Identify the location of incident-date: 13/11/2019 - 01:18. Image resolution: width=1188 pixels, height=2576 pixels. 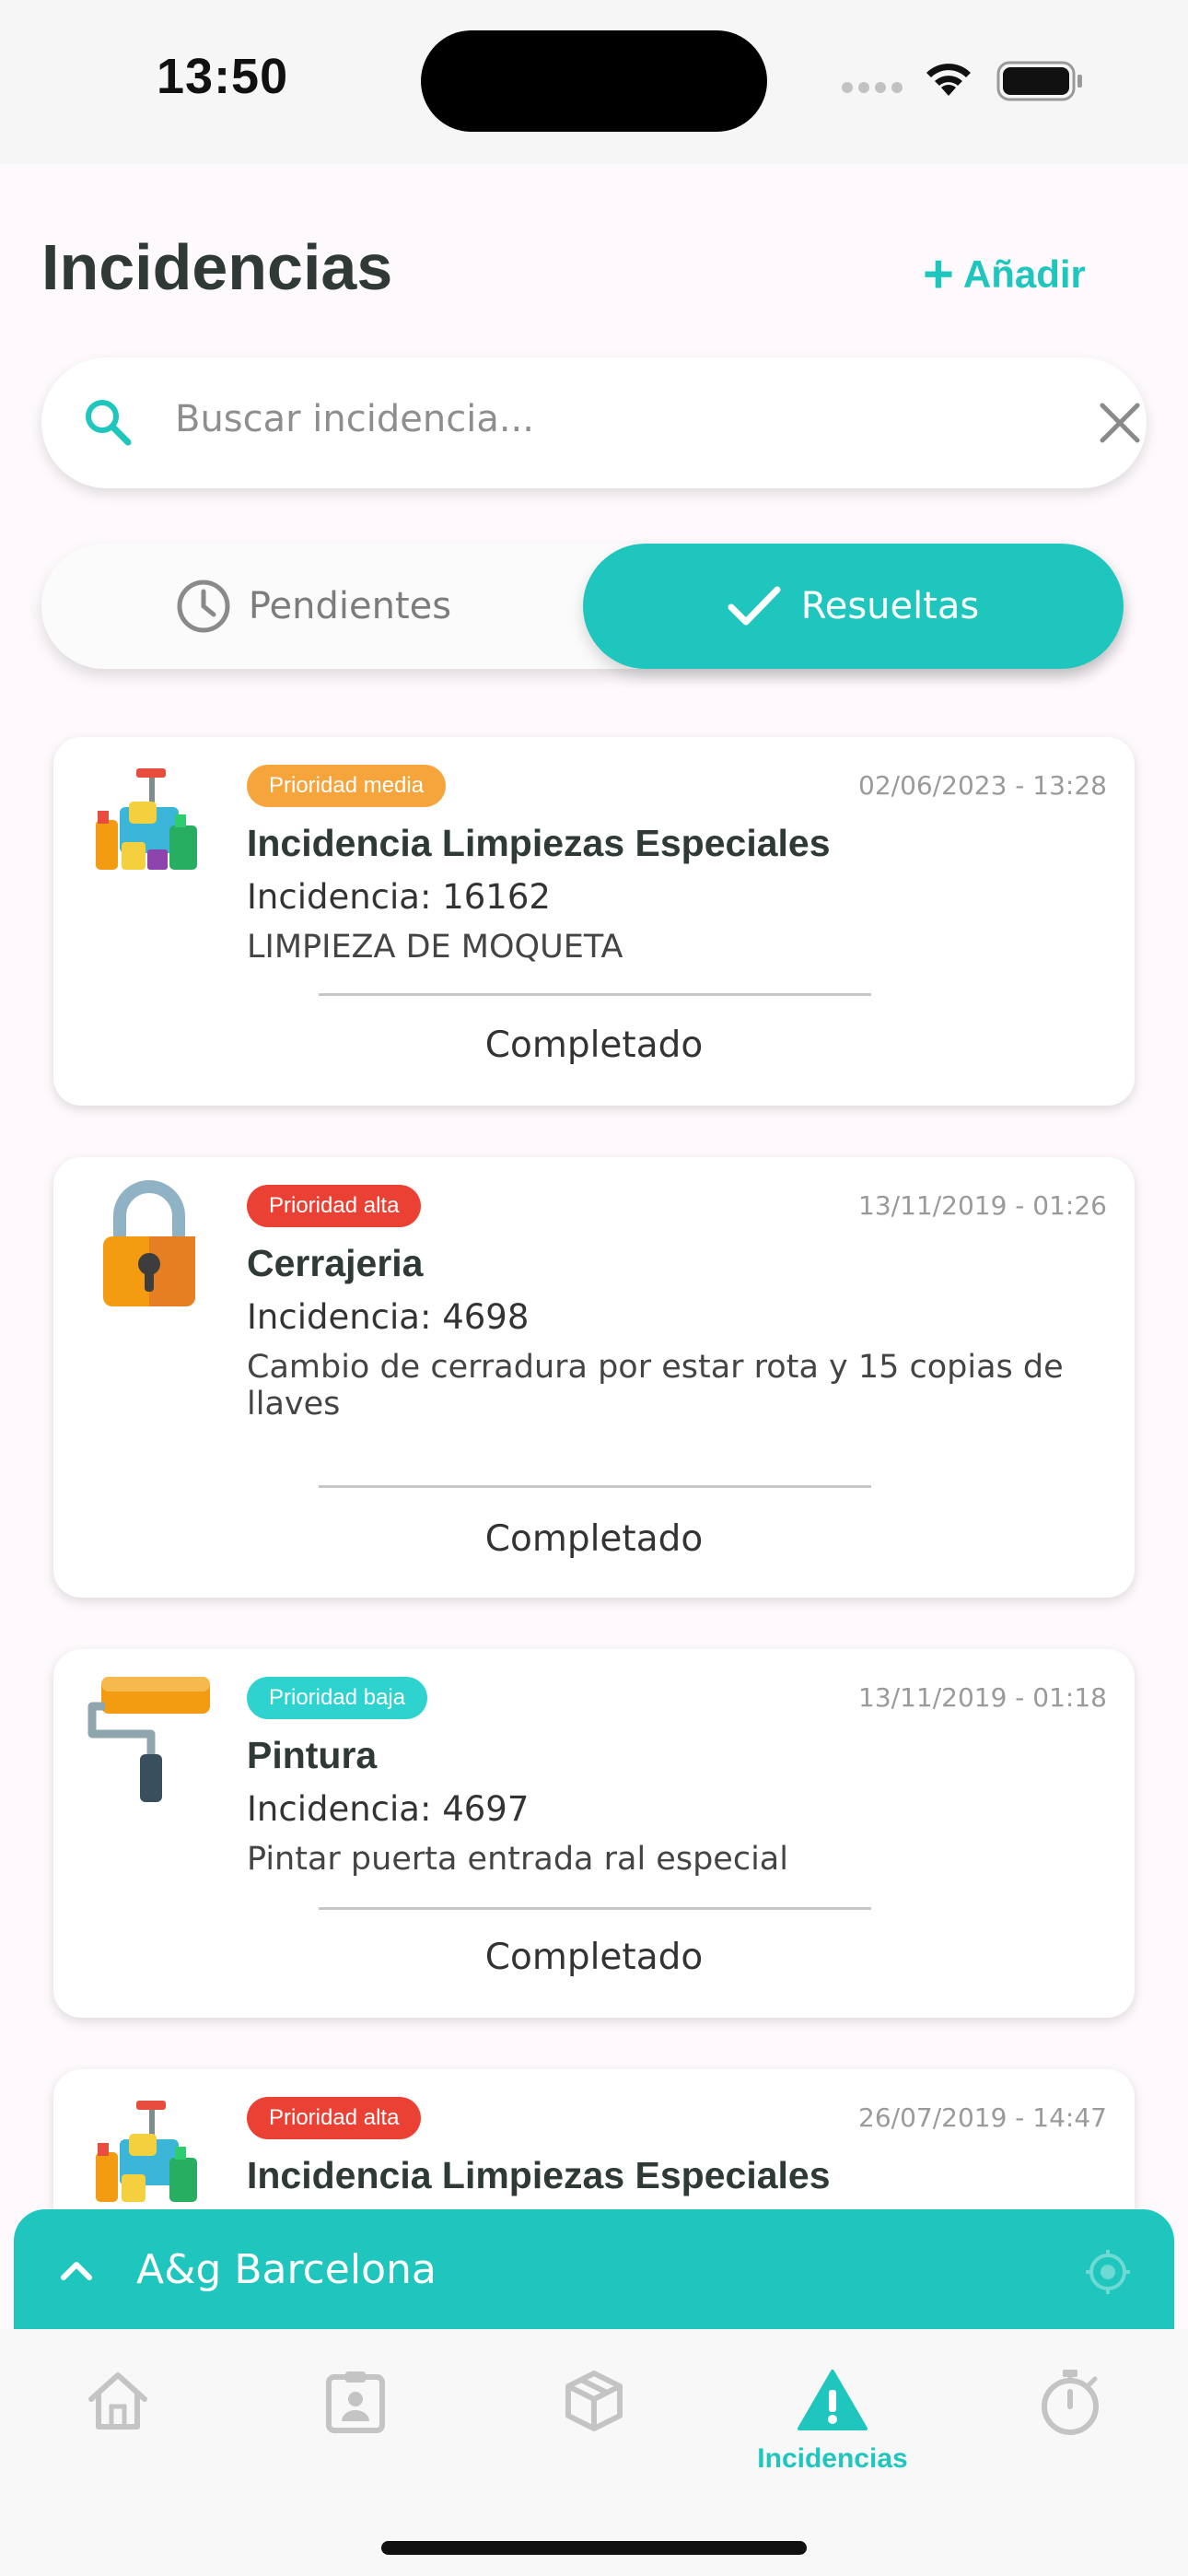
(982, 1697).